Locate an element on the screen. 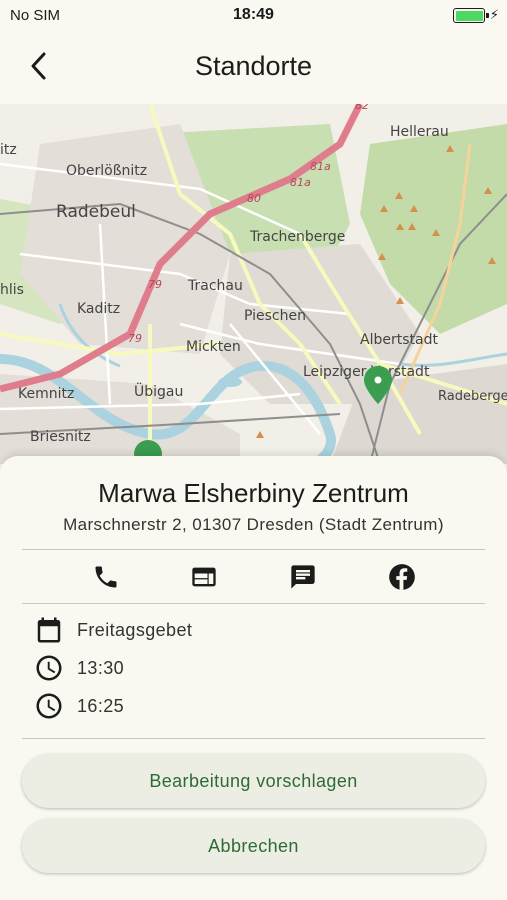 The width and height of the screenshot is (507, 900). map-label-trachenberge: Trachenberge is located at coordinates (297, 237).